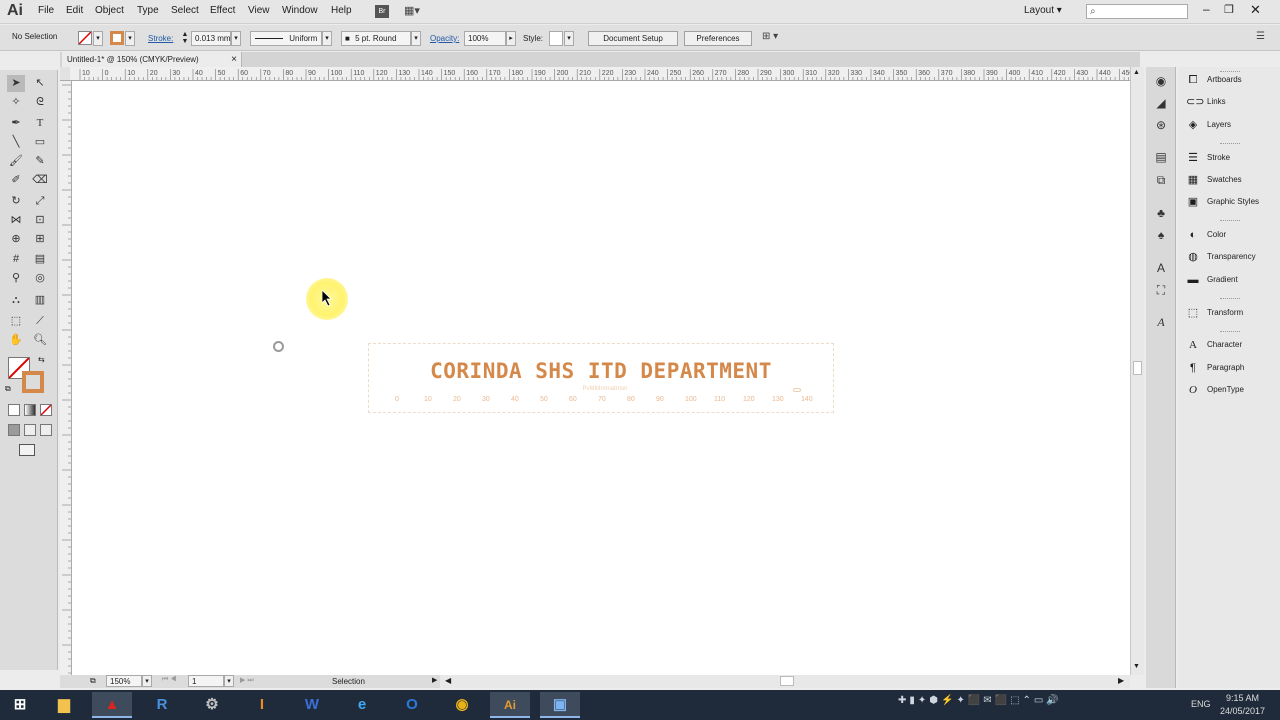  What do you see at coordinates (16, 102) in the screenshot?
I see `magic-wand-tool-icon: ✧` at bounding box center [16, 102].